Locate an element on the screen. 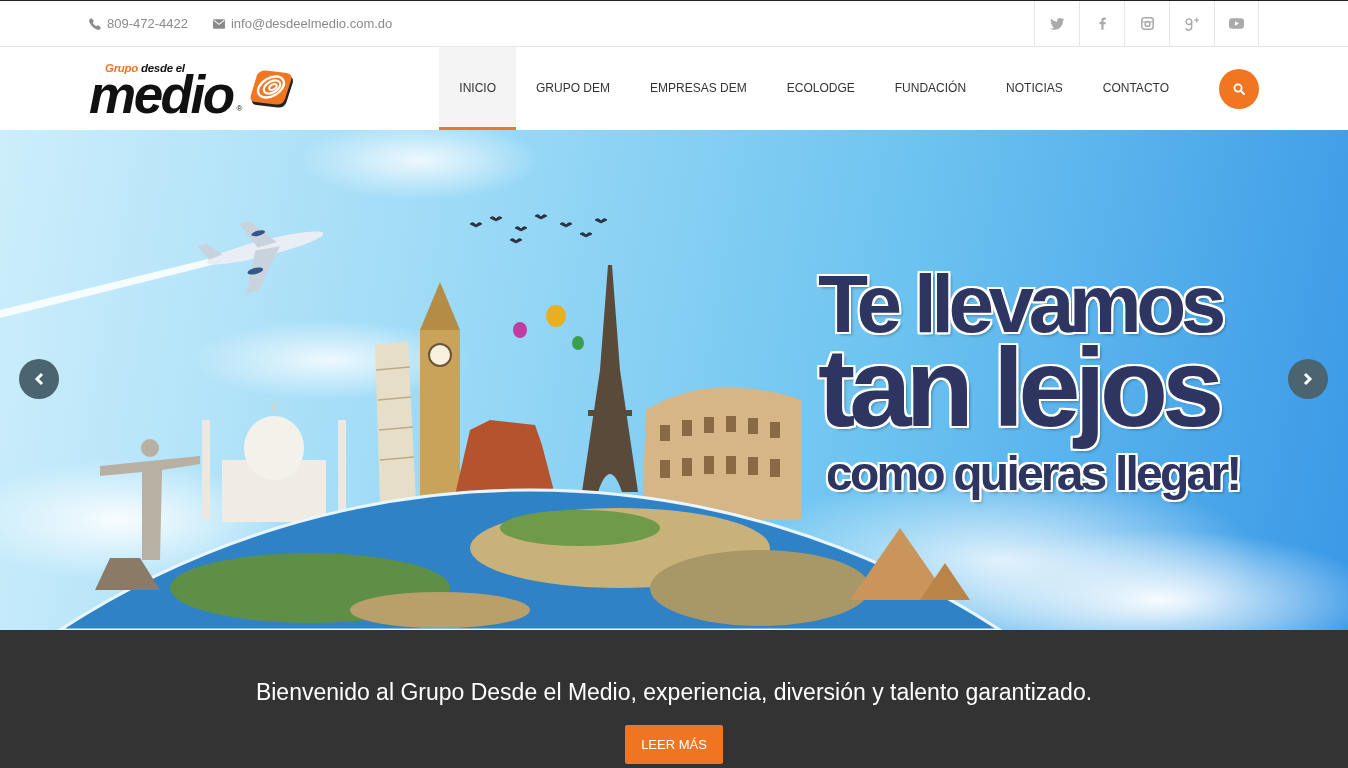 The height and width of the screenshot is (768, 1348). previous-slide-button is located at coordinates (39, 379).